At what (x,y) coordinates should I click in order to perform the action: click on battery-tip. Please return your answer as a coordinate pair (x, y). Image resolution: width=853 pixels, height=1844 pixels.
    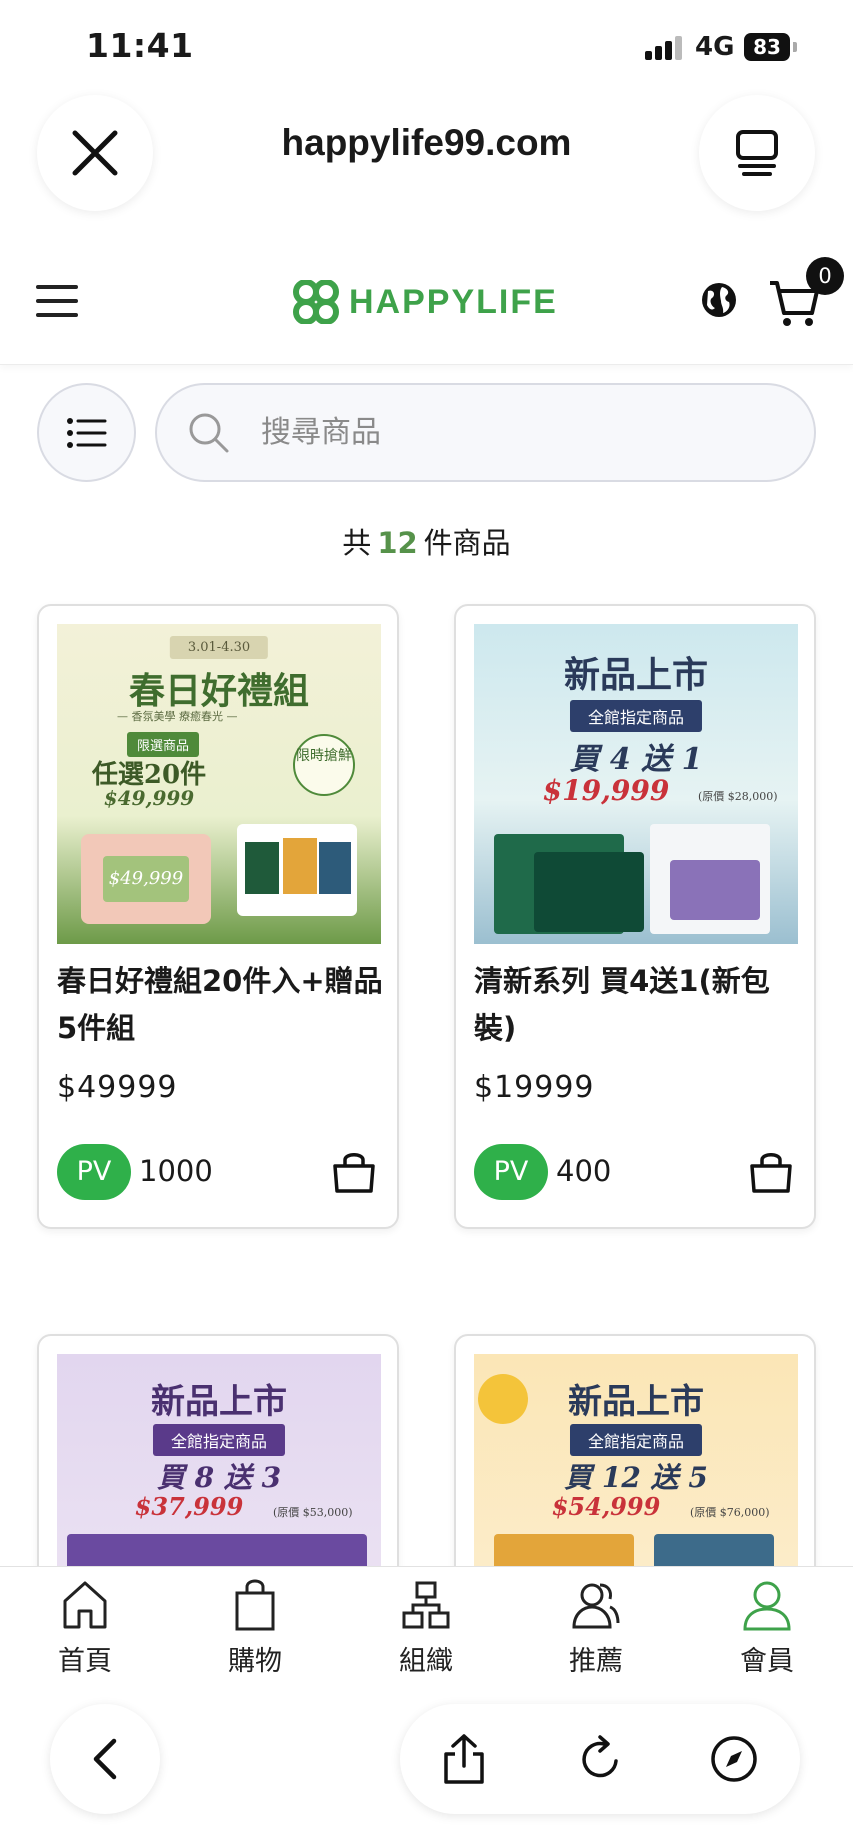
    Looking at the image, I should click on (795, 47).